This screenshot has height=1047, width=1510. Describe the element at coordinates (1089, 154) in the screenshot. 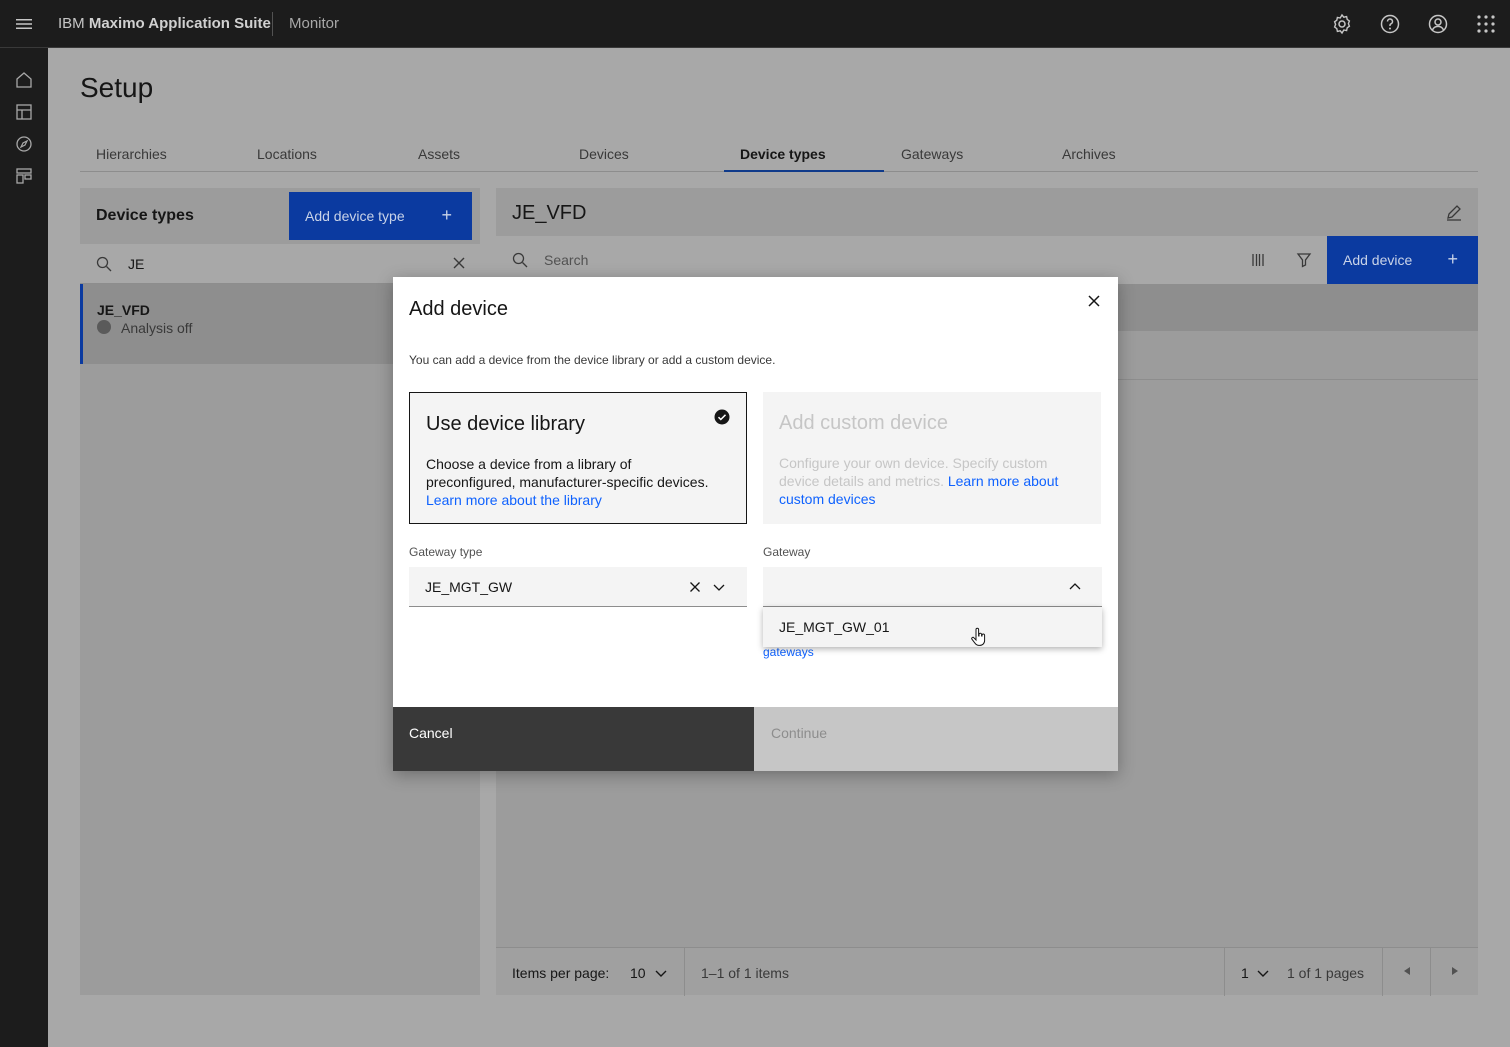

I see `tab-archives: Archives` at that location.